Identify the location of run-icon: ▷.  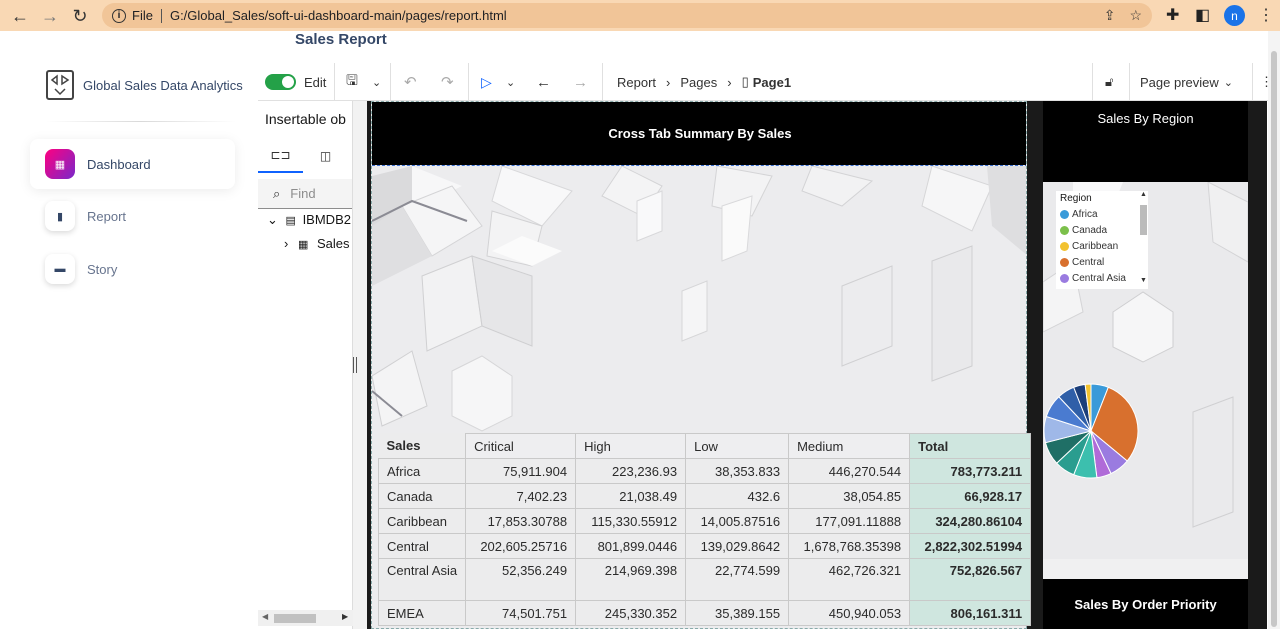
(486, 82).